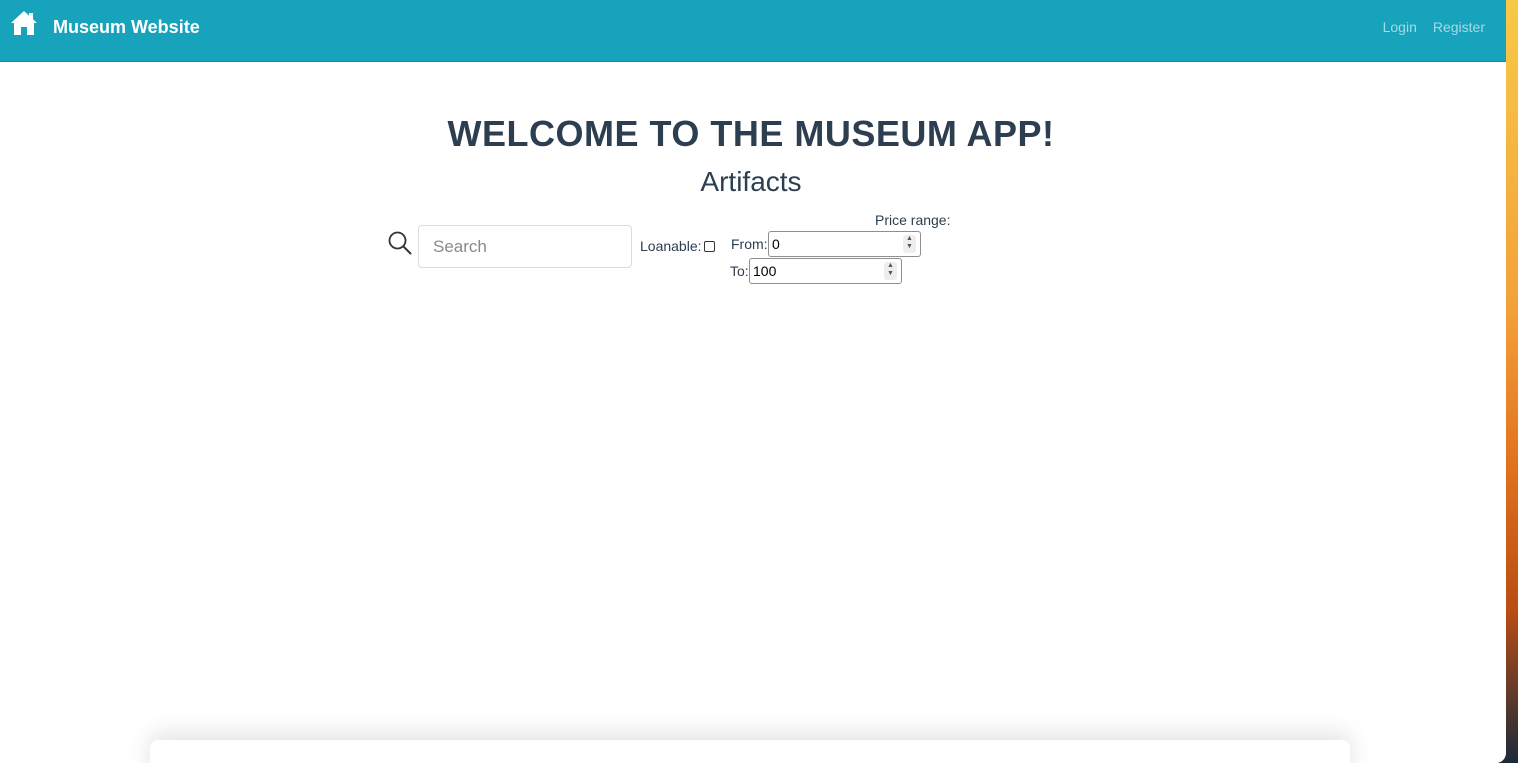 This screenshot has height=763, width=1518. What do you see at coordinates (890, 271) in the screenshot?
I see `price-to-spinner: ▲ ▼` at bounding box center [890, 271].